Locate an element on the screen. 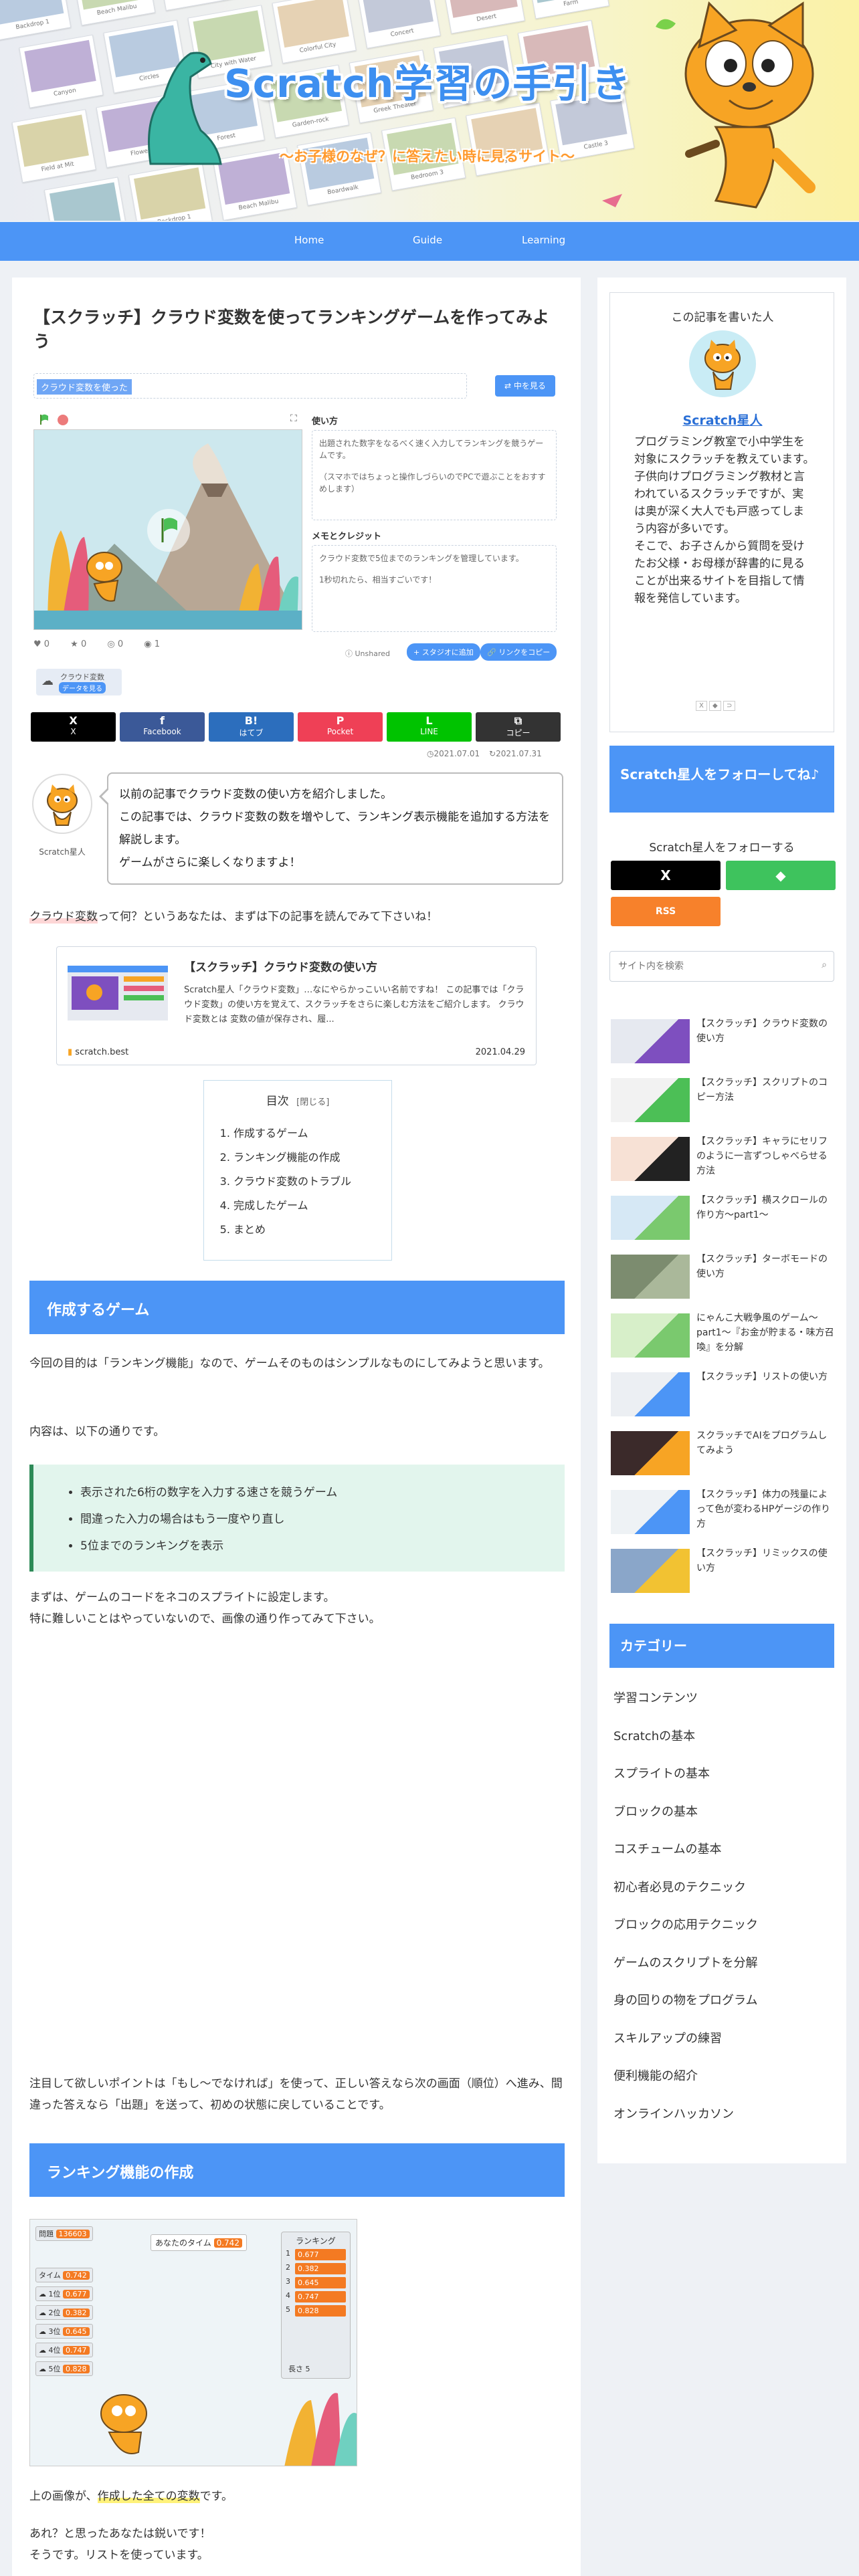 Image resolution: width=859 pixels, height=2576 pixels. view-icon: ◉ is located at coordinates (149, 644).